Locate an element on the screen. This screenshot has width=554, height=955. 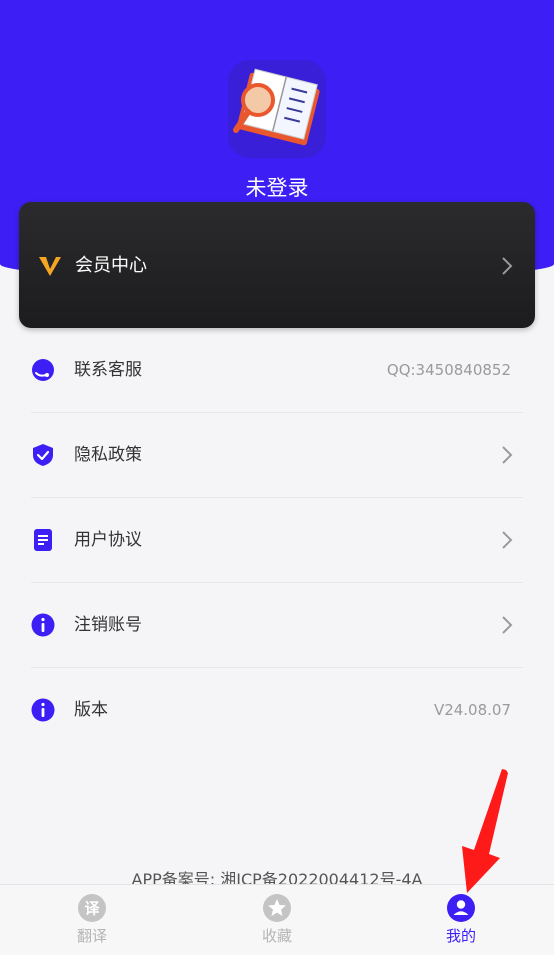
support-qq-value: QQ:3450840852 is located at coordinates (448, 370).